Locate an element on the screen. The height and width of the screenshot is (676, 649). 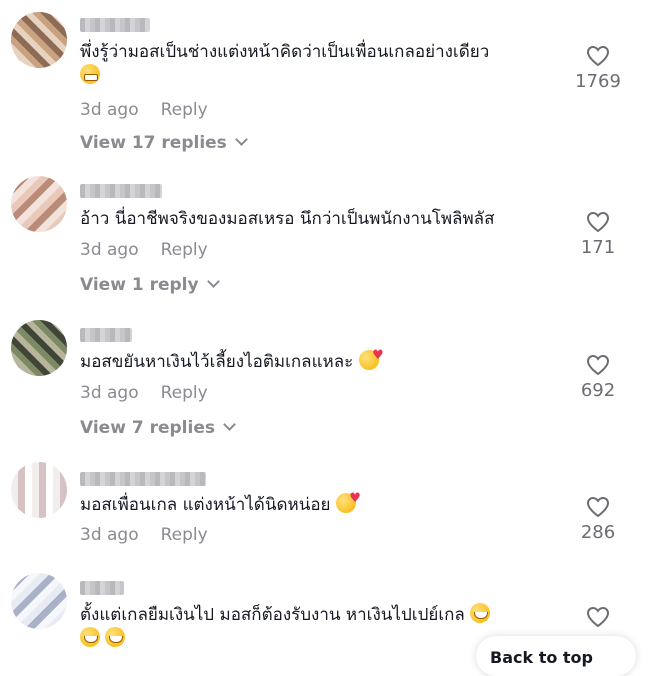
like-button is located at coordinates (598, 617).